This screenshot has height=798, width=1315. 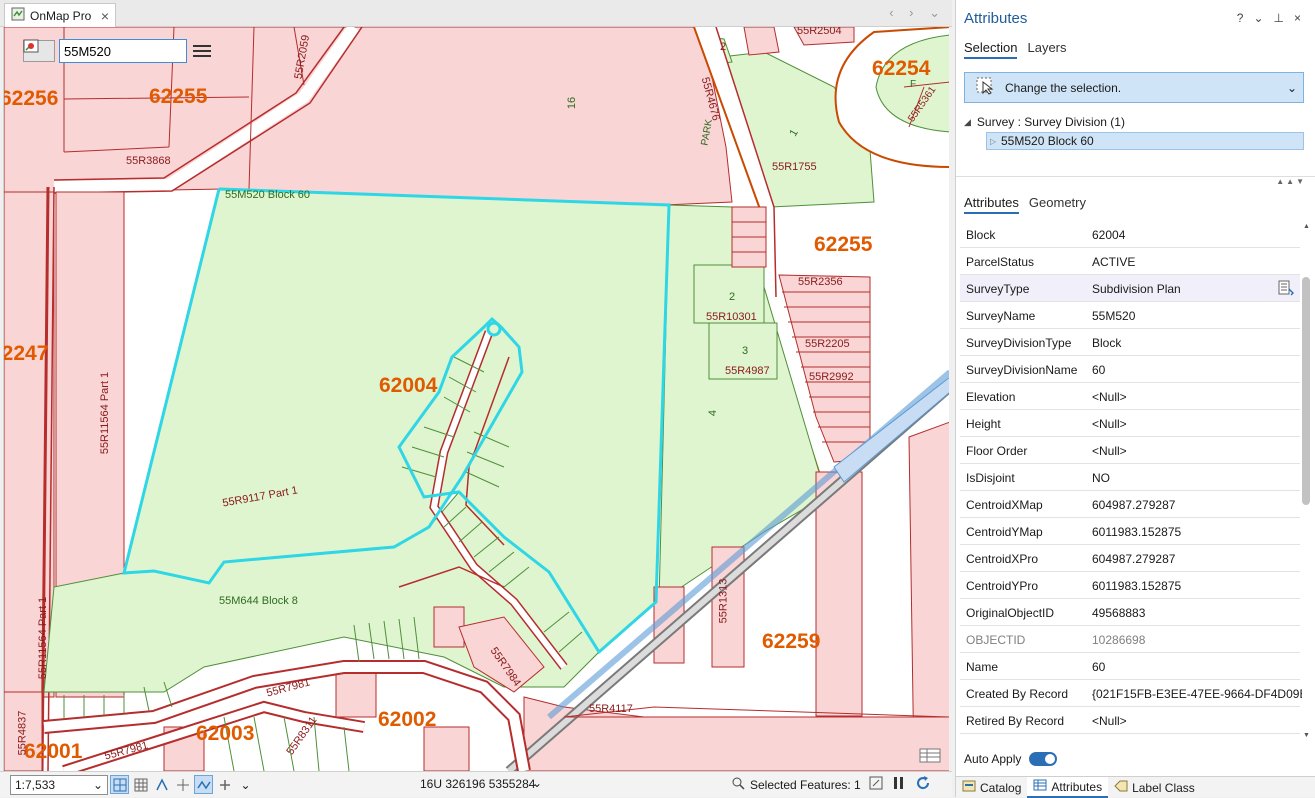 I want to click on pin-icon: ⊥, so click(x=1279, y=18).